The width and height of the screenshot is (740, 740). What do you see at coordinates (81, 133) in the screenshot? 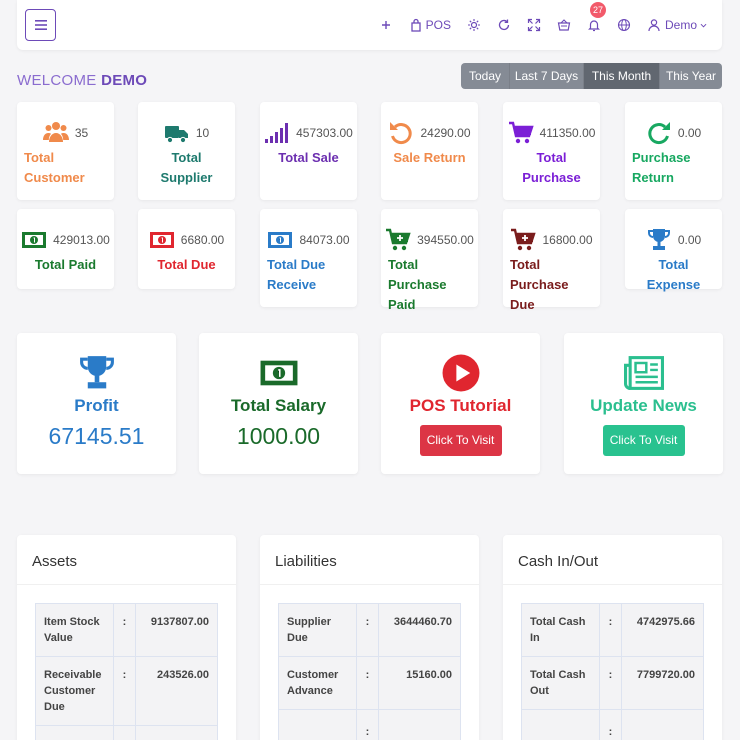
I see `stat-value: 35` at bounding box center [81, 133].